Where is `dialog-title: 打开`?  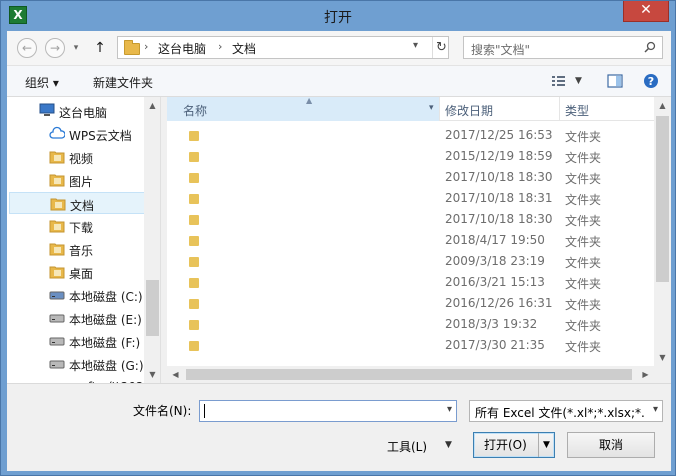 dialog-title: 打开 is located at coordinates (338, 18).